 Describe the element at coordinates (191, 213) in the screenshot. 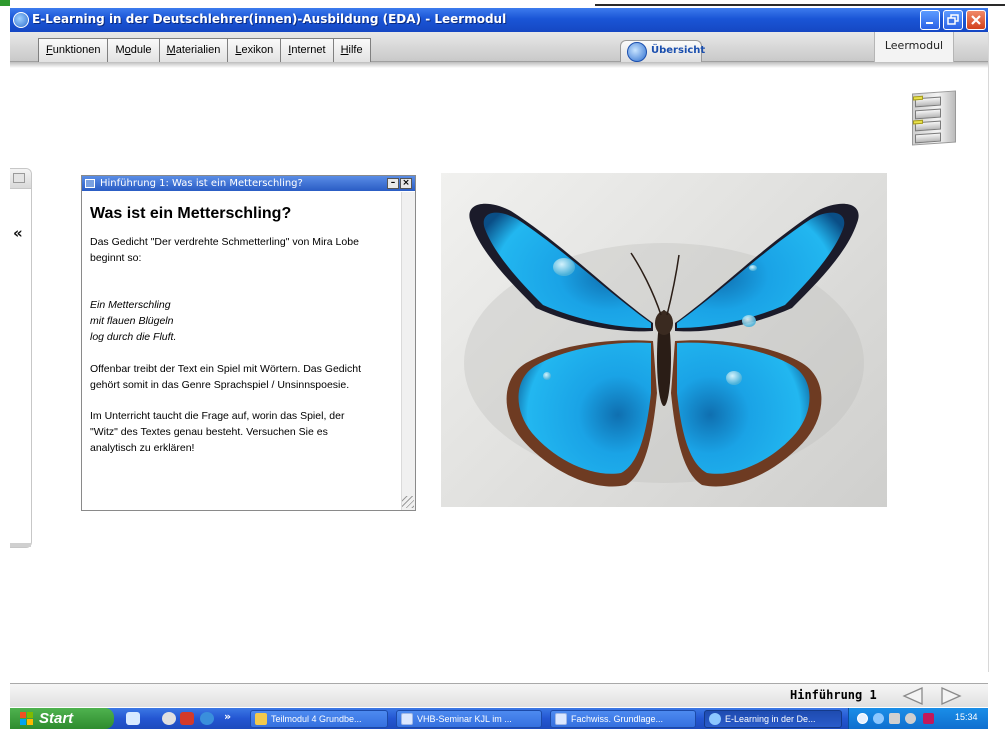

I see `text-heading: Was ist ein Metterschling?` at that location.